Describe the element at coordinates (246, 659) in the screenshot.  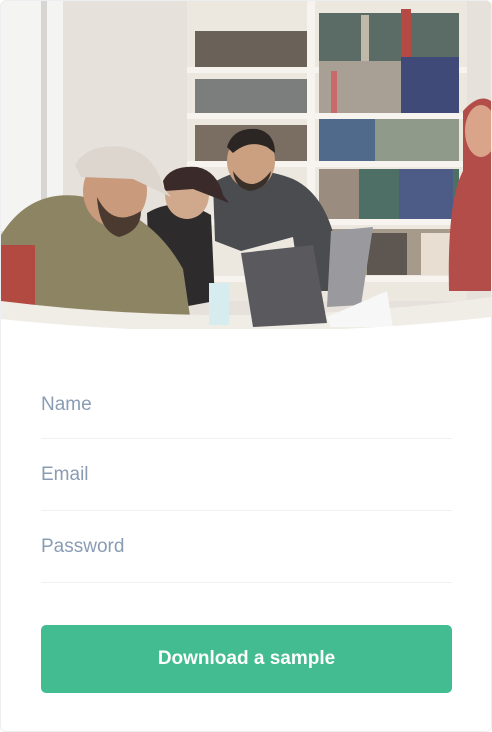
I see `download-sample-button: Download a sample` at that location.